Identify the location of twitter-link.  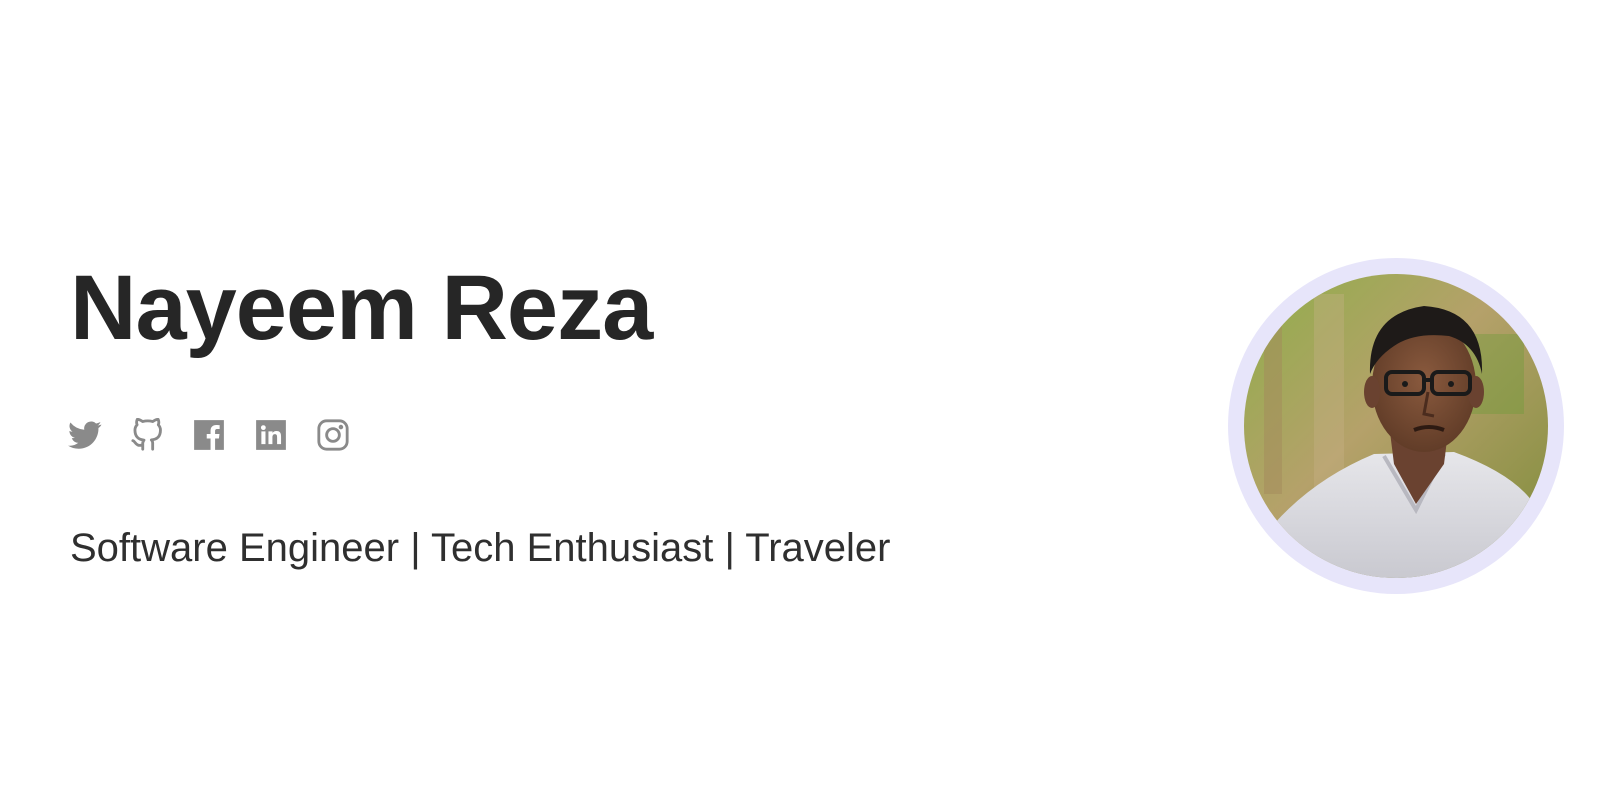
(85, 435).